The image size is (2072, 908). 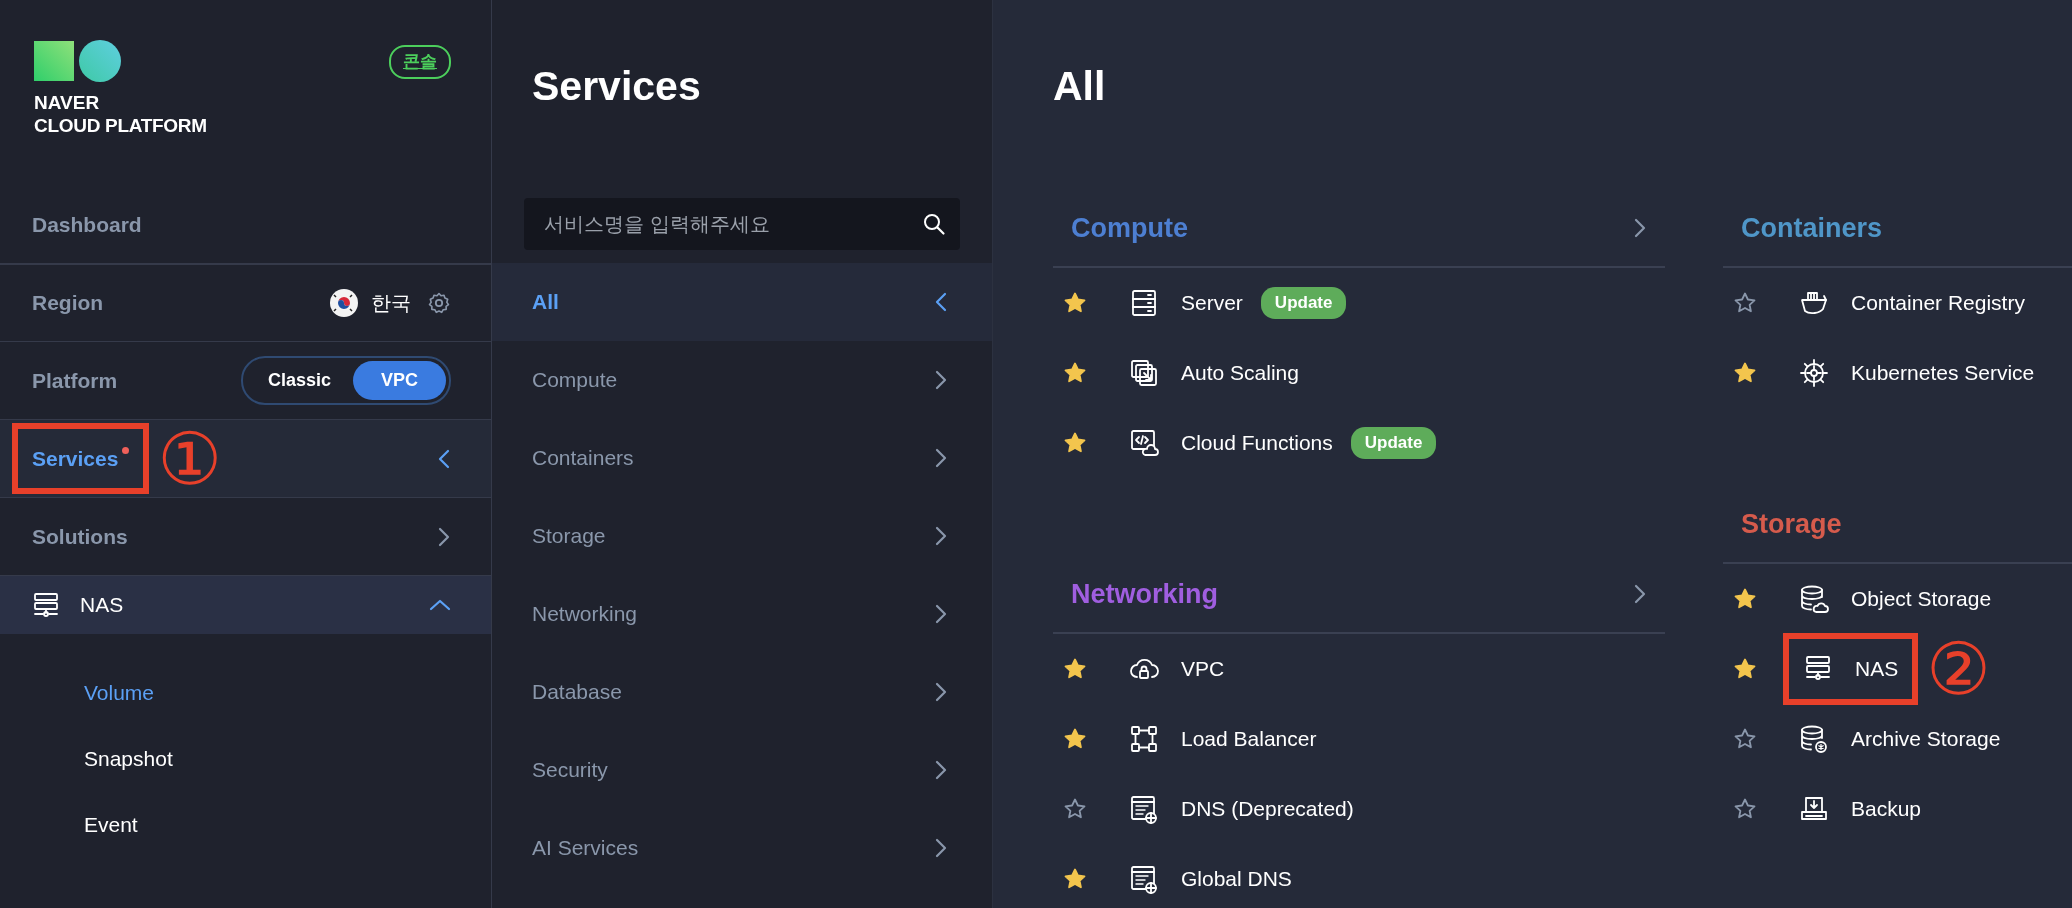 What do you see at coordinates (1144, 303) in the screenshot?
I see `server-icon` at bounding box center [1144, 303].